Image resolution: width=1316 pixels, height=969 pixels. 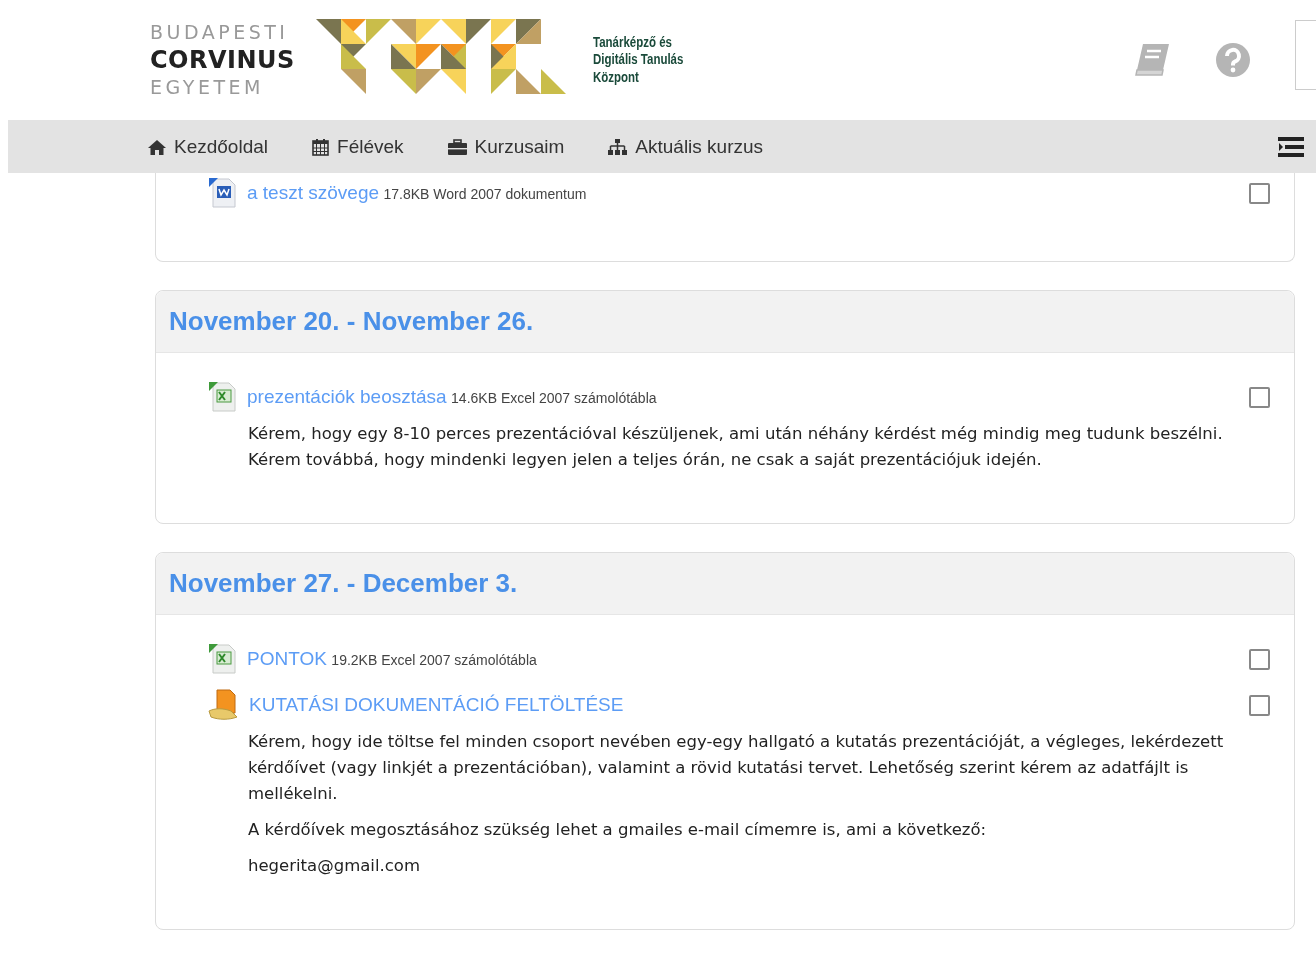 What do you see at coordinates (1305, 55) in the screenshot?
I see `panel-edge` at bounding box center [1305, 55].